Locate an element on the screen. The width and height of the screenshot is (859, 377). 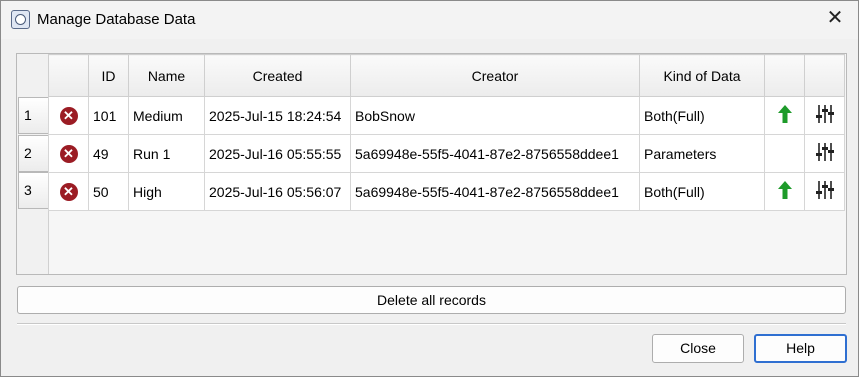
row-header-1: 1 is located at coordinates (33, 115).